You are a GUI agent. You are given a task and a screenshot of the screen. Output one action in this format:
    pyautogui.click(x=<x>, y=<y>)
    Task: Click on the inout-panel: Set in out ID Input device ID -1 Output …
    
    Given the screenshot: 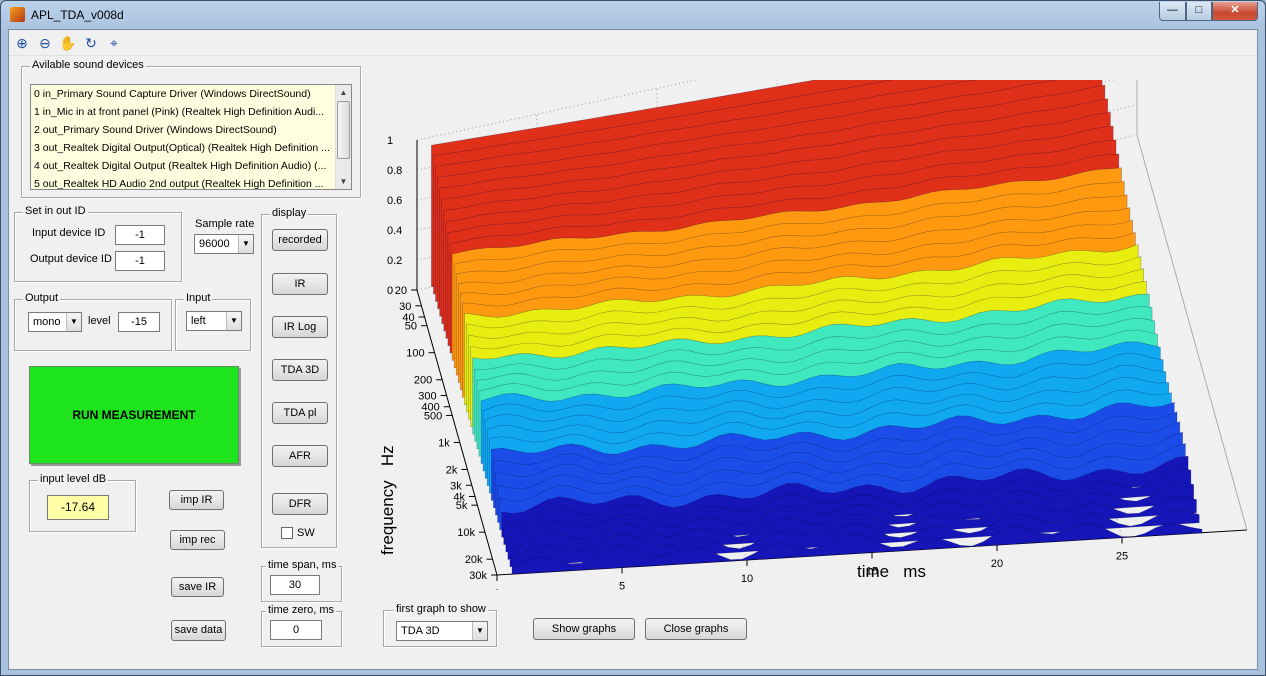 What is the action you would take?
    pyautogui.click(x=98, y=243)
    